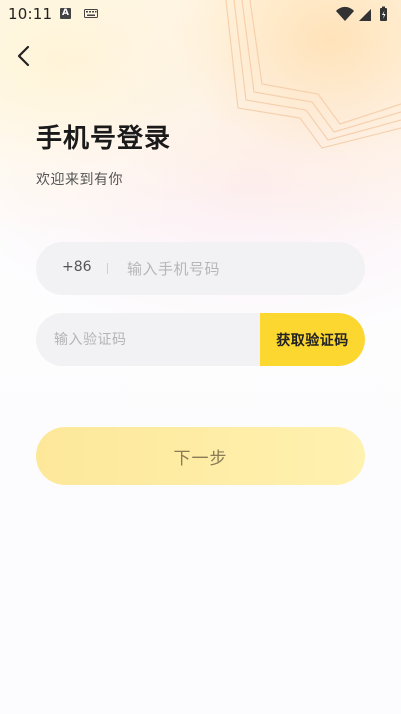 The width and height of the screenshot is (401, 714). What do you see at coordinates (200, 456) in the screenshot?
I see `next-step-button: 下一步` at bounding box center [200, 456].